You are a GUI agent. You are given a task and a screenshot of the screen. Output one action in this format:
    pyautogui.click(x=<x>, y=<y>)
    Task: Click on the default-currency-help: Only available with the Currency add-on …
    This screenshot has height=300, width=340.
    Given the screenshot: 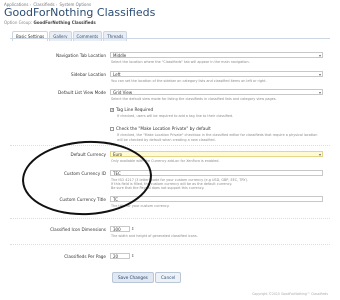 What is the action you would take?
    pyautogui.click(x=165, y=161)
    